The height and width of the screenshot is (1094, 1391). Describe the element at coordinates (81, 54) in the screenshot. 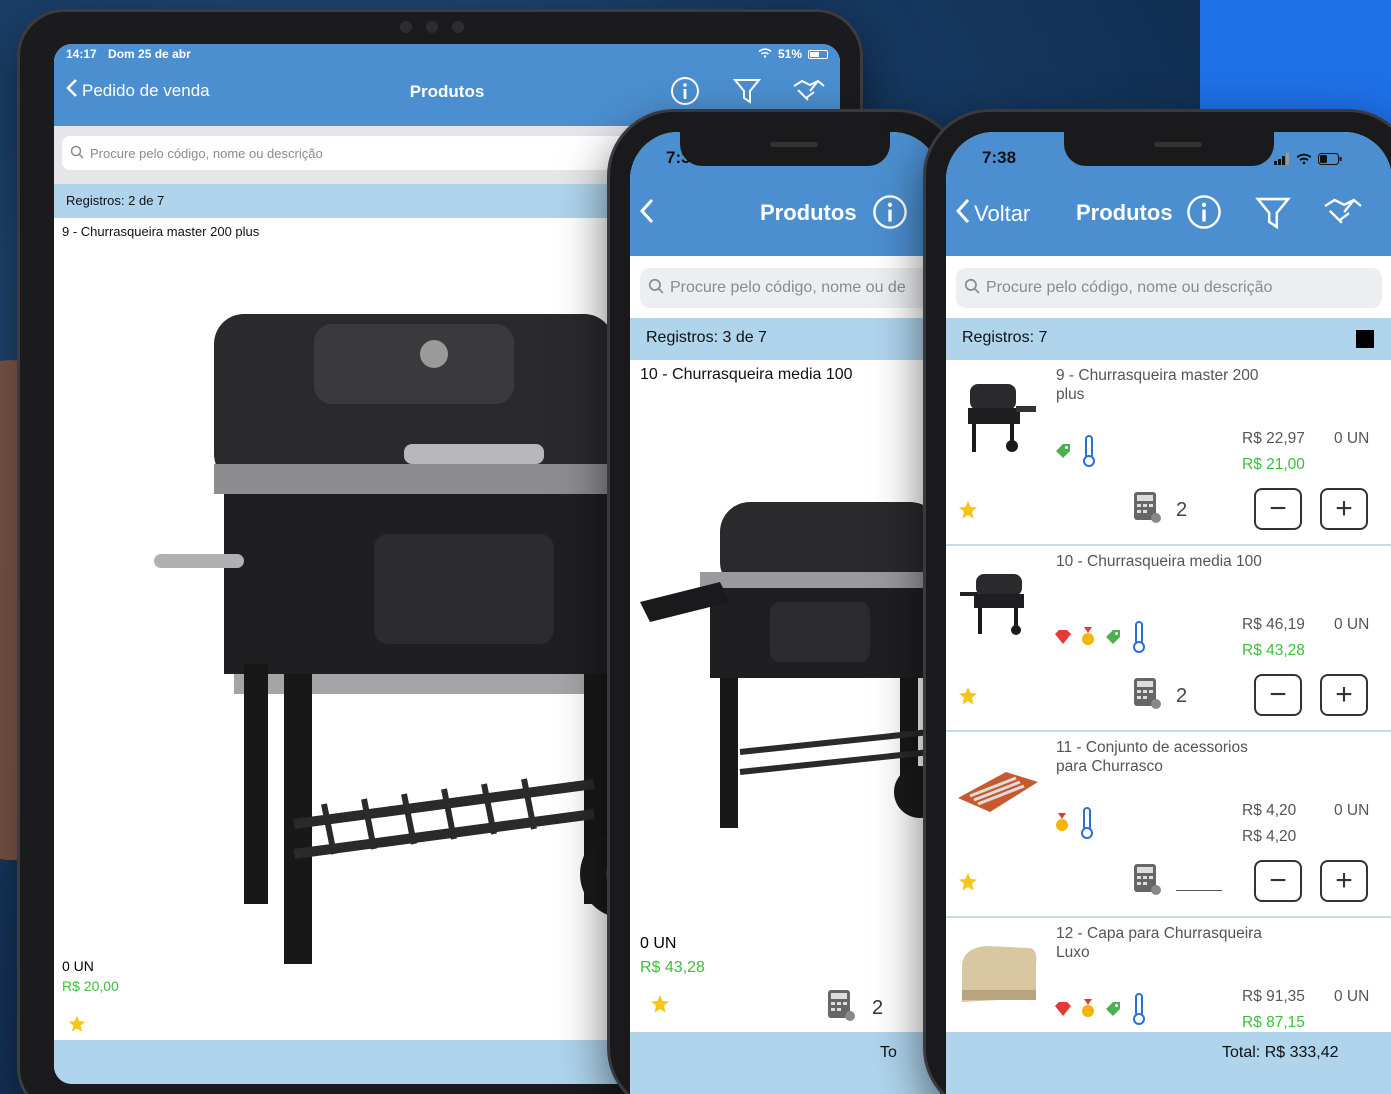

I see `status-time: 14:17` at that location.